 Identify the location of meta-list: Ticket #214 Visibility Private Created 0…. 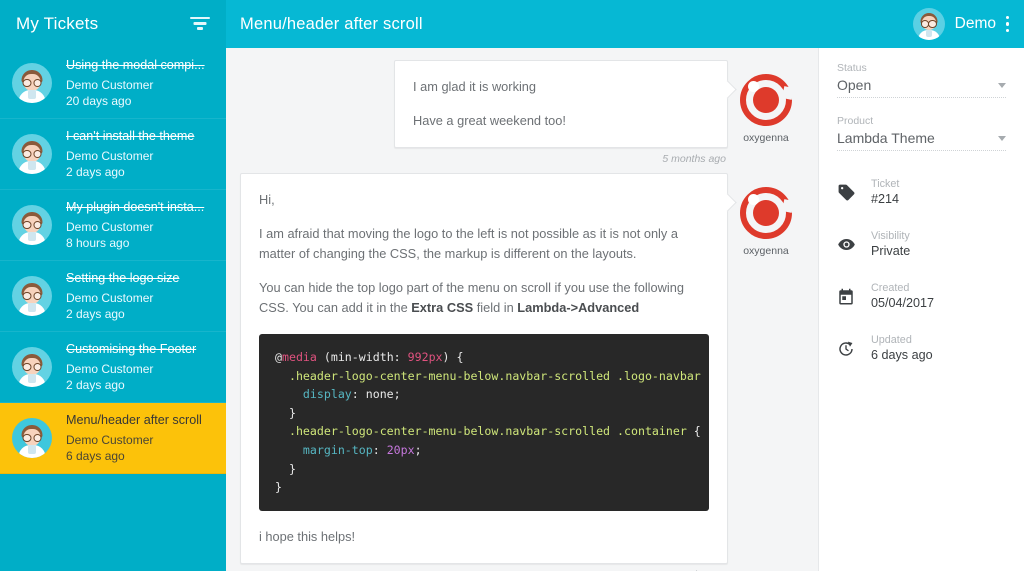
(921, 270).